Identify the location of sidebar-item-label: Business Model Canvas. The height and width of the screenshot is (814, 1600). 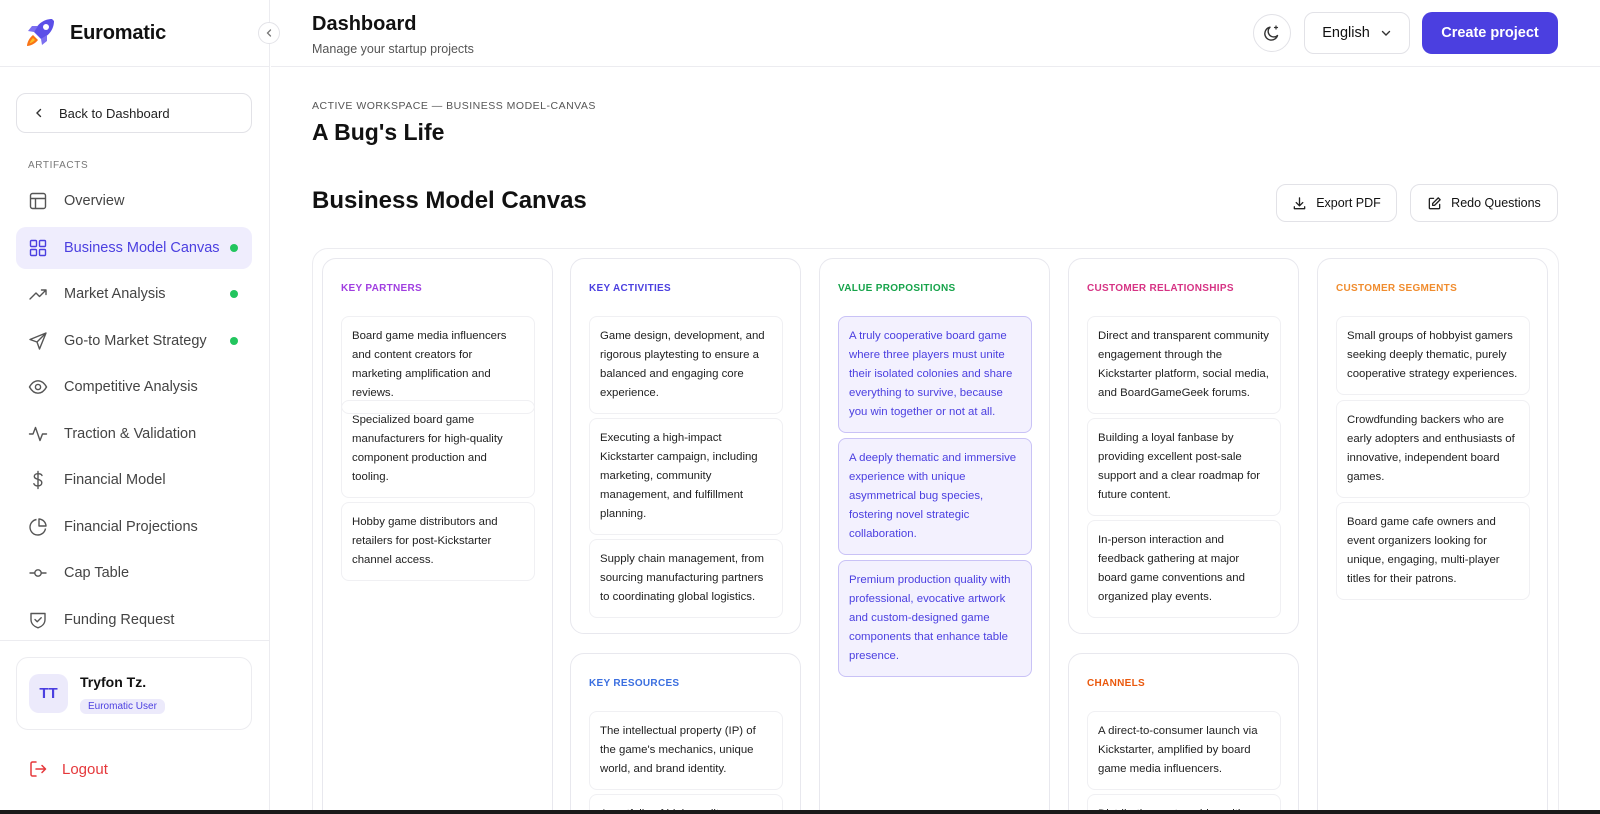
(142, 247).